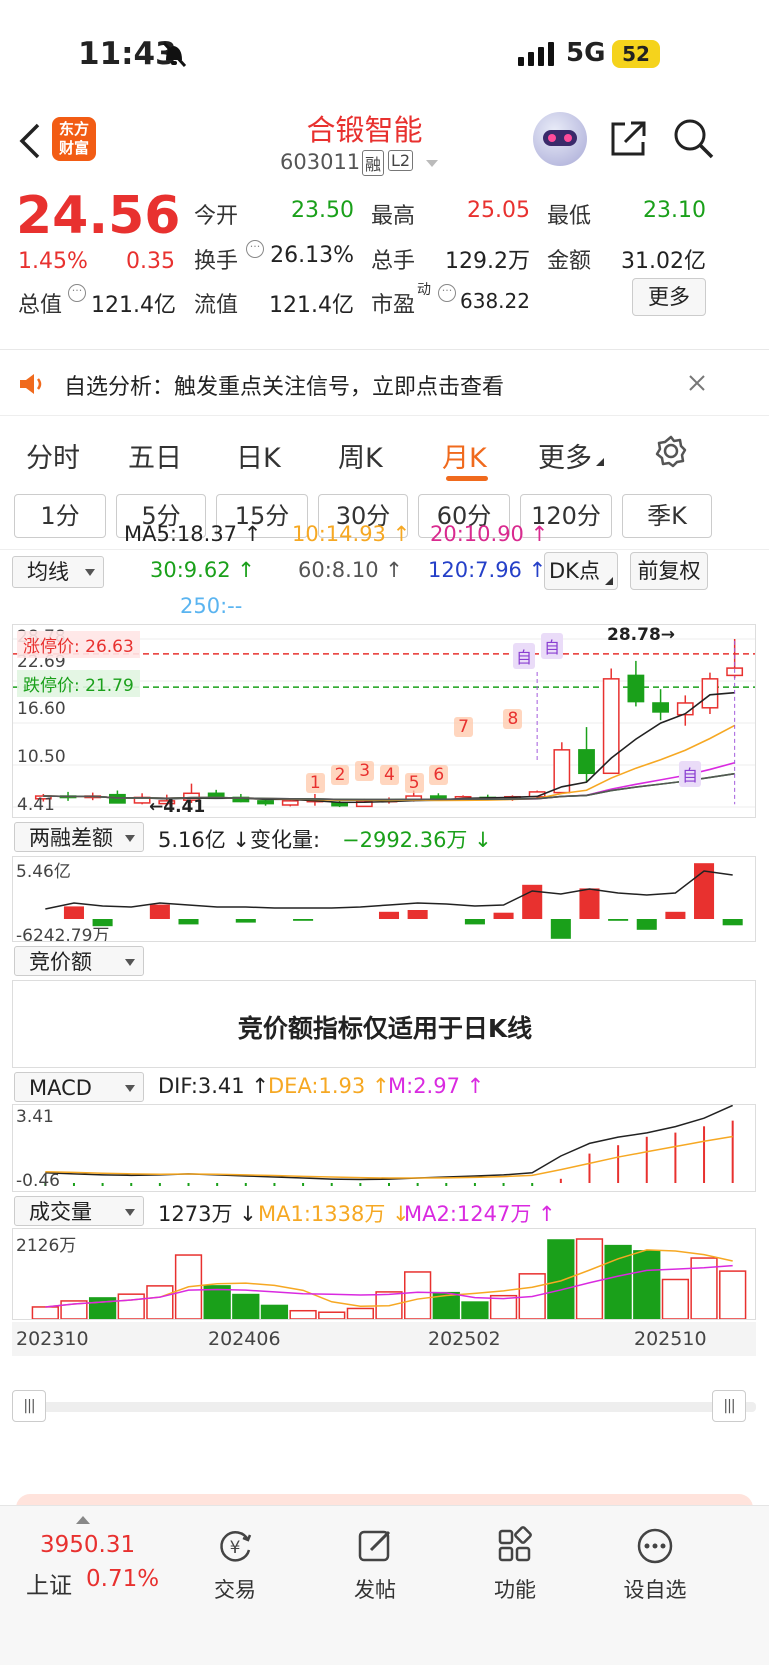 The height and width of the screenshot is (1665, 769). Describe the element at coordinates (729, 1406) in the screenshot. I see `range-handle-right: |||` at that location.